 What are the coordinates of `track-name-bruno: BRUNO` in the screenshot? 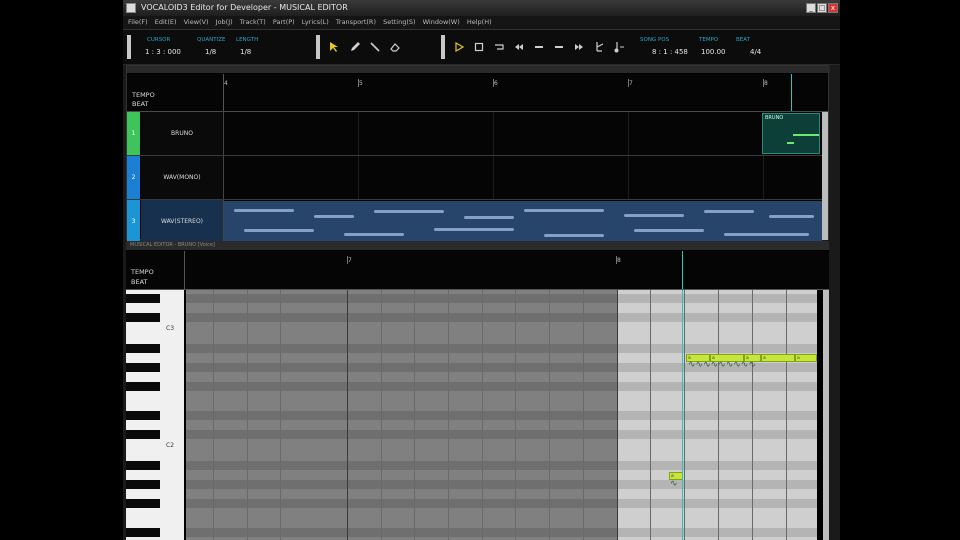 It's located at (182, 133).